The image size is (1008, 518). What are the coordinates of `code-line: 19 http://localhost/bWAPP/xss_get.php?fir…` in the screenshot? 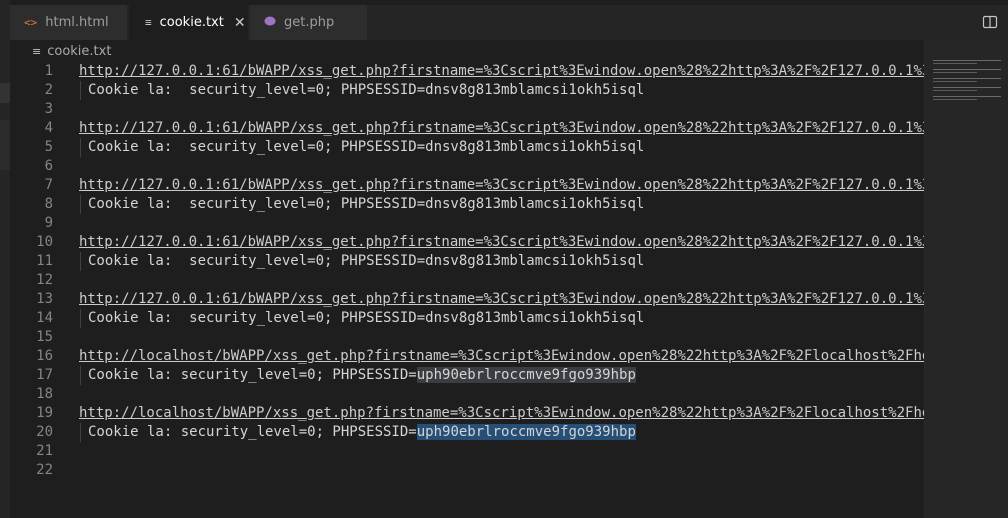 It's located at (467, 413).